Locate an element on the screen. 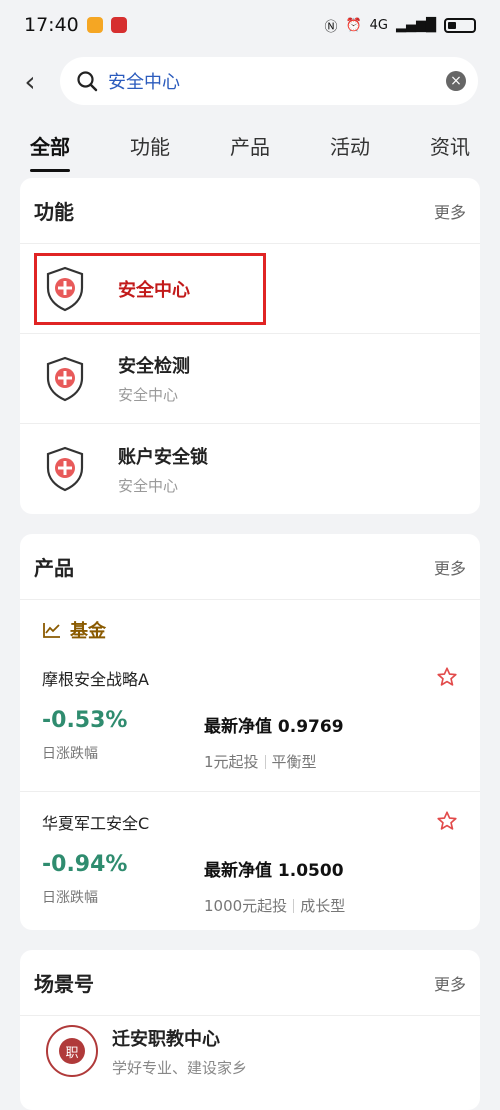 The height and width of the screenshot is (1110, 500). fund-item: 摩根安全战略A -0.53% 日涨跌幅 最新净值 0.9769 1元起投 平衡型 is located at coordinates (250, 726).